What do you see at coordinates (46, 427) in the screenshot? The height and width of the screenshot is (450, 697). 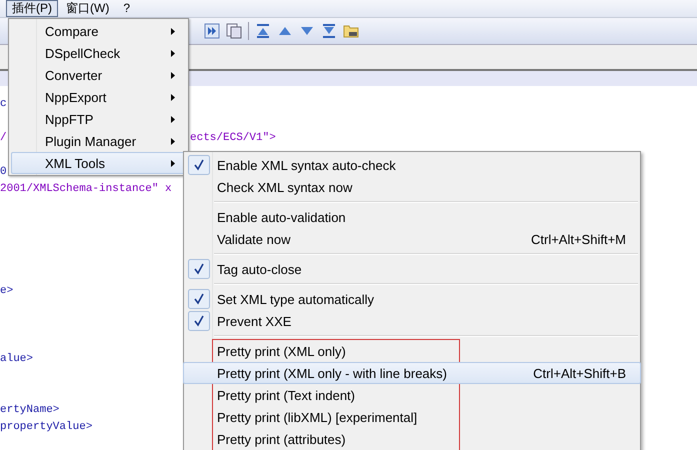 I see `code-text: propertyValue>` at bounding box center [46, 427].